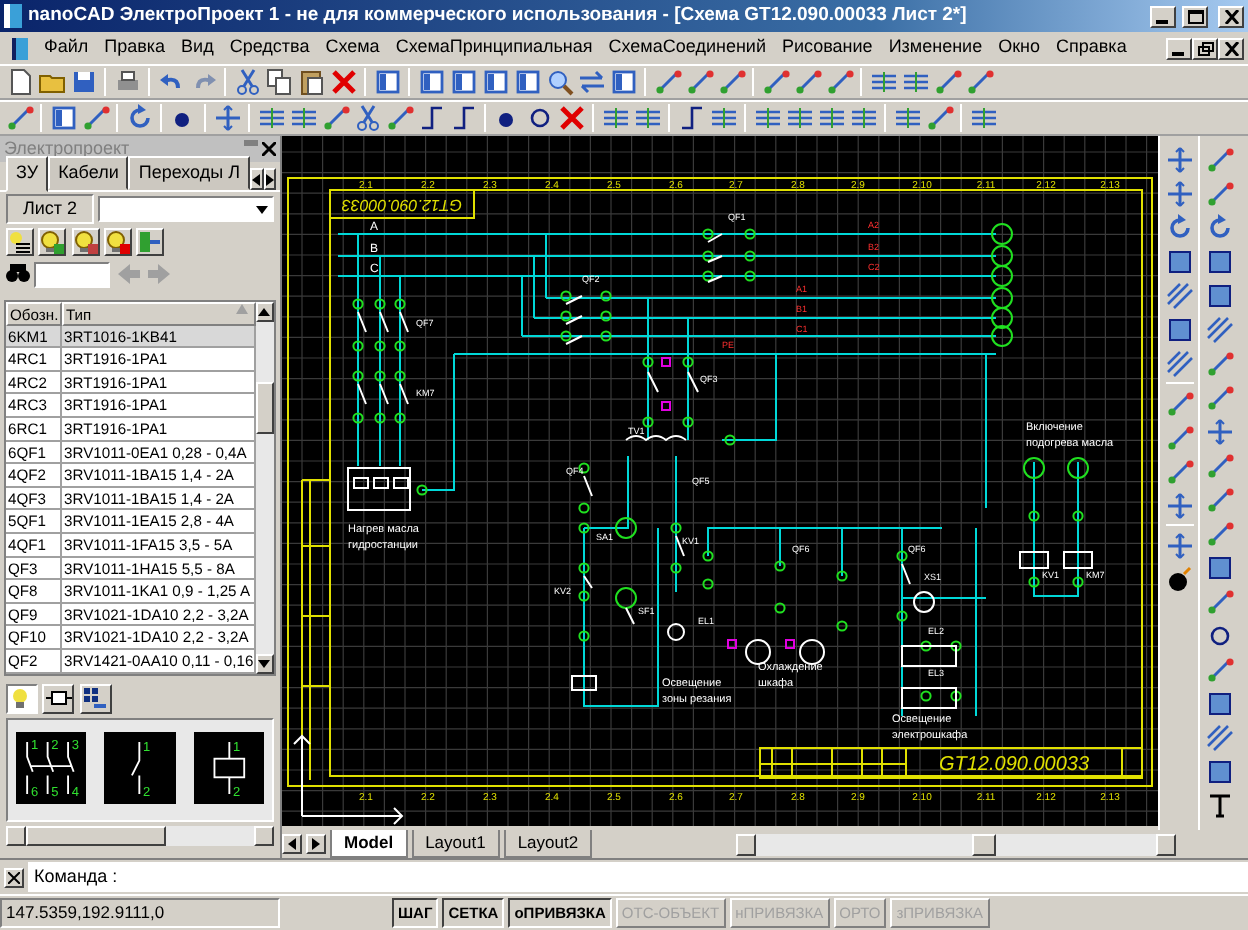  Describe the element at coordinates (559, 82) in the screenshot. I see `magnifier-icon` at that location.